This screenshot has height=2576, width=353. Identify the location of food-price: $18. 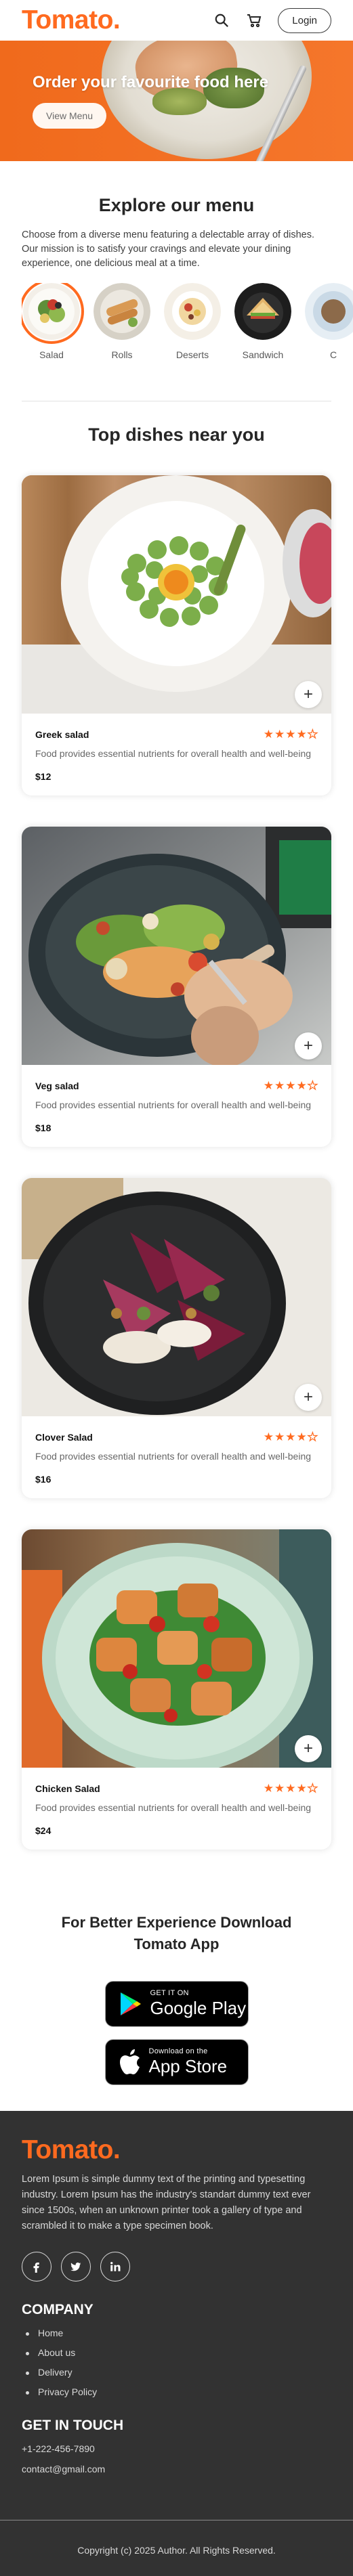
(43, 1127).